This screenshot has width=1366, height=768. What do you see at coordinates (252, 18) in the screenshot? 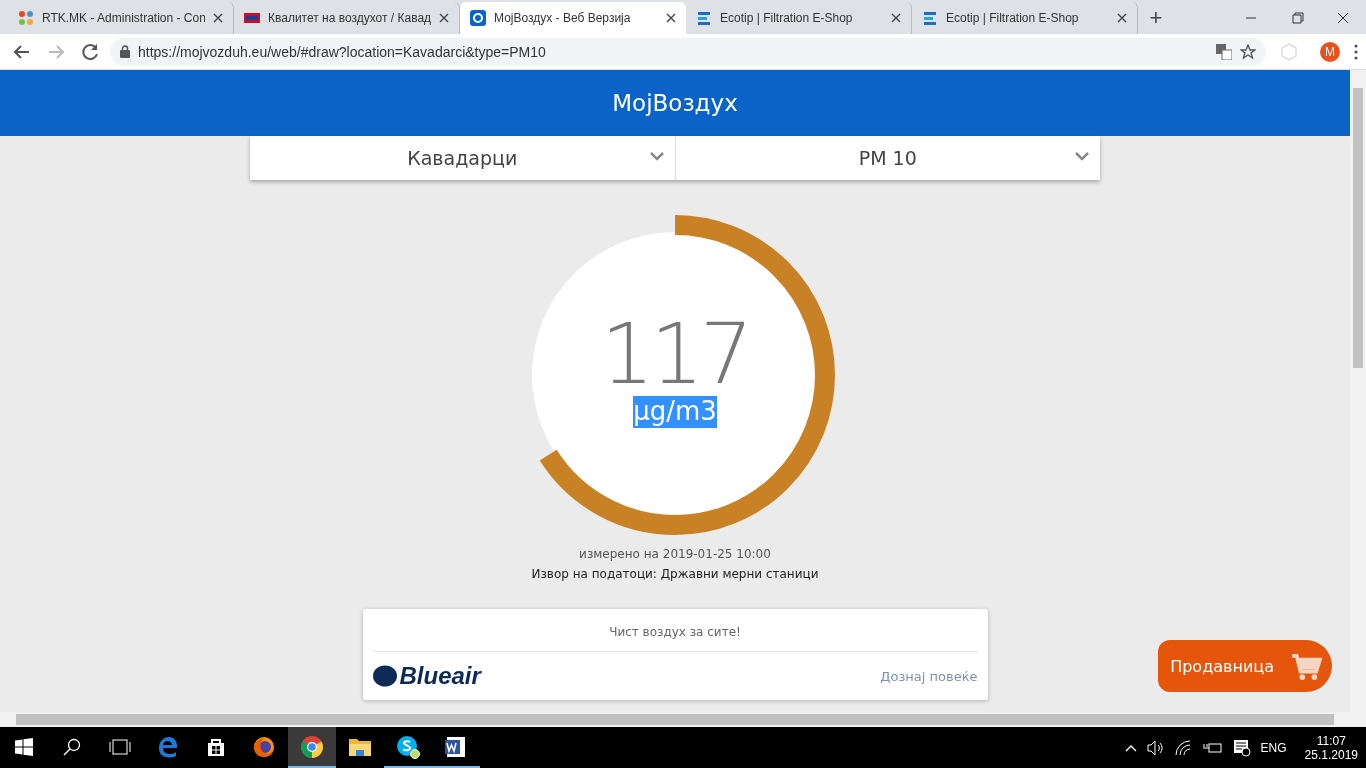
I see `rtk-logo-icon` at bounding box center [252, 18].